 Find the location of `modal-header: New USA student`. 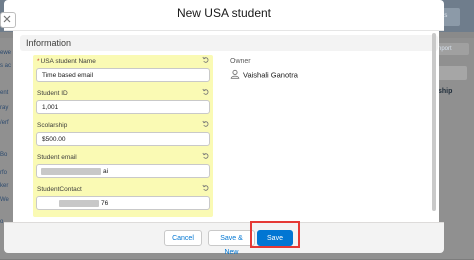

modal-header: New USA student is located at coordinates (224, 15).